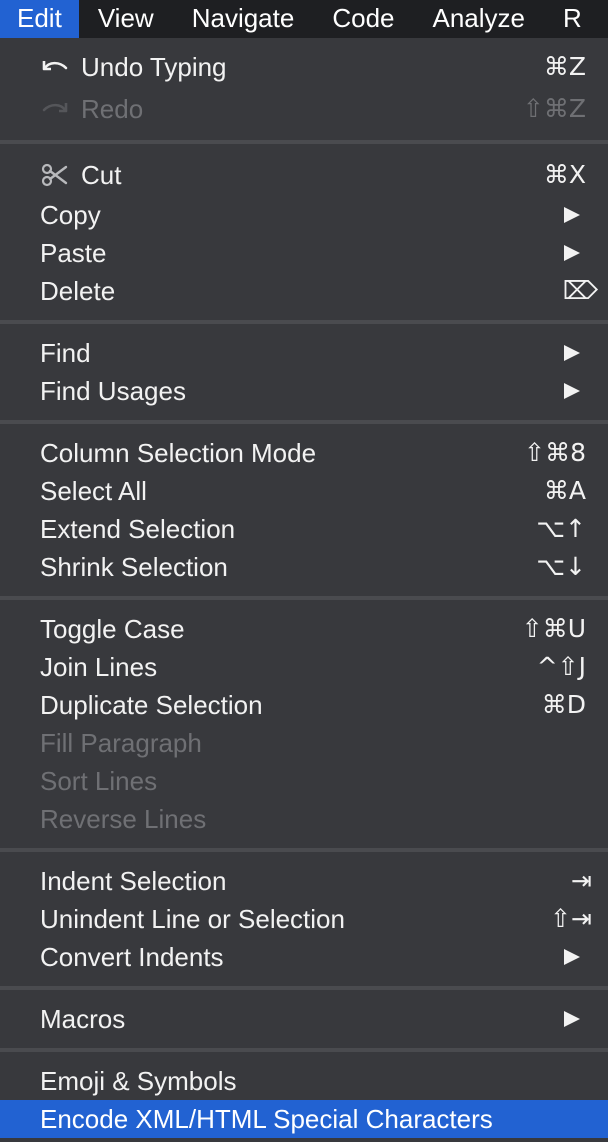  I want to click on menu-item-indent-selection: Indent Selection ⇥, so click(304, 881).